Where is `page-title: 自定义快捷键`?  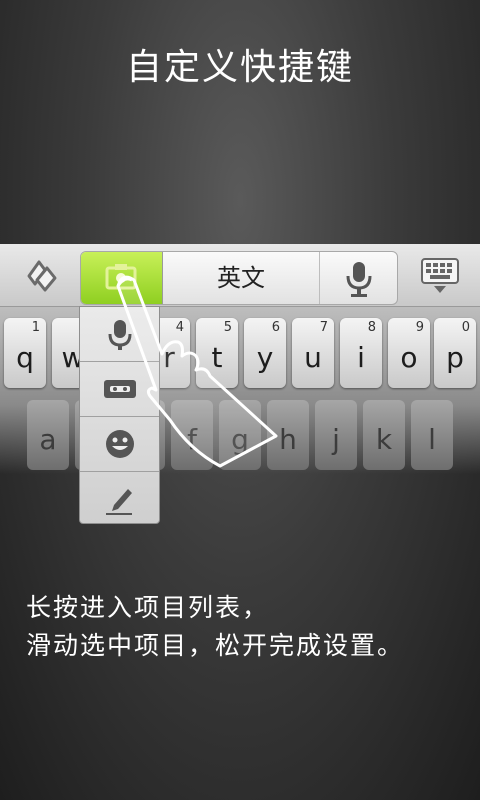 page-title: 自定义快捷键 is located at coordinates (239, 67).